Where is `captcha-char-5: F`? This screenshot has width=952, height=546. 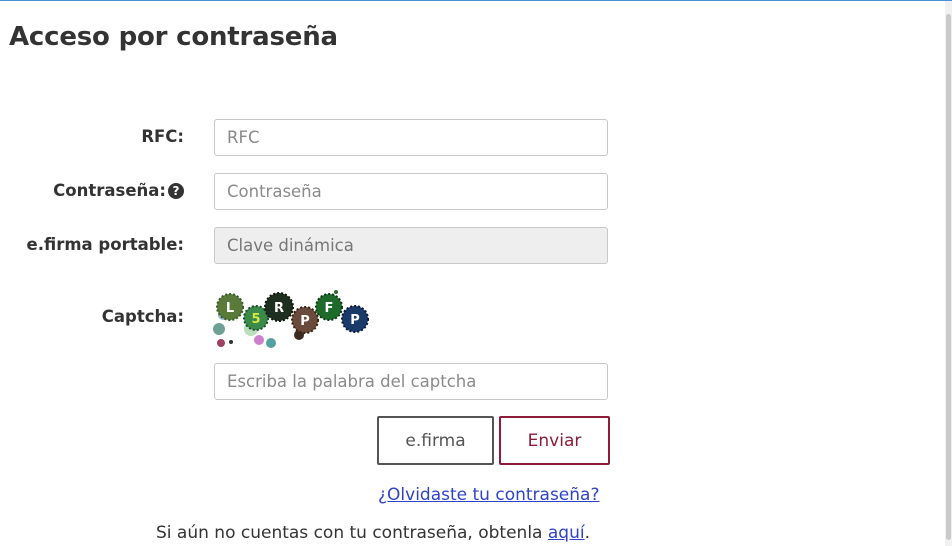 captcha-char-5: F is located at coordinates (329, 307).